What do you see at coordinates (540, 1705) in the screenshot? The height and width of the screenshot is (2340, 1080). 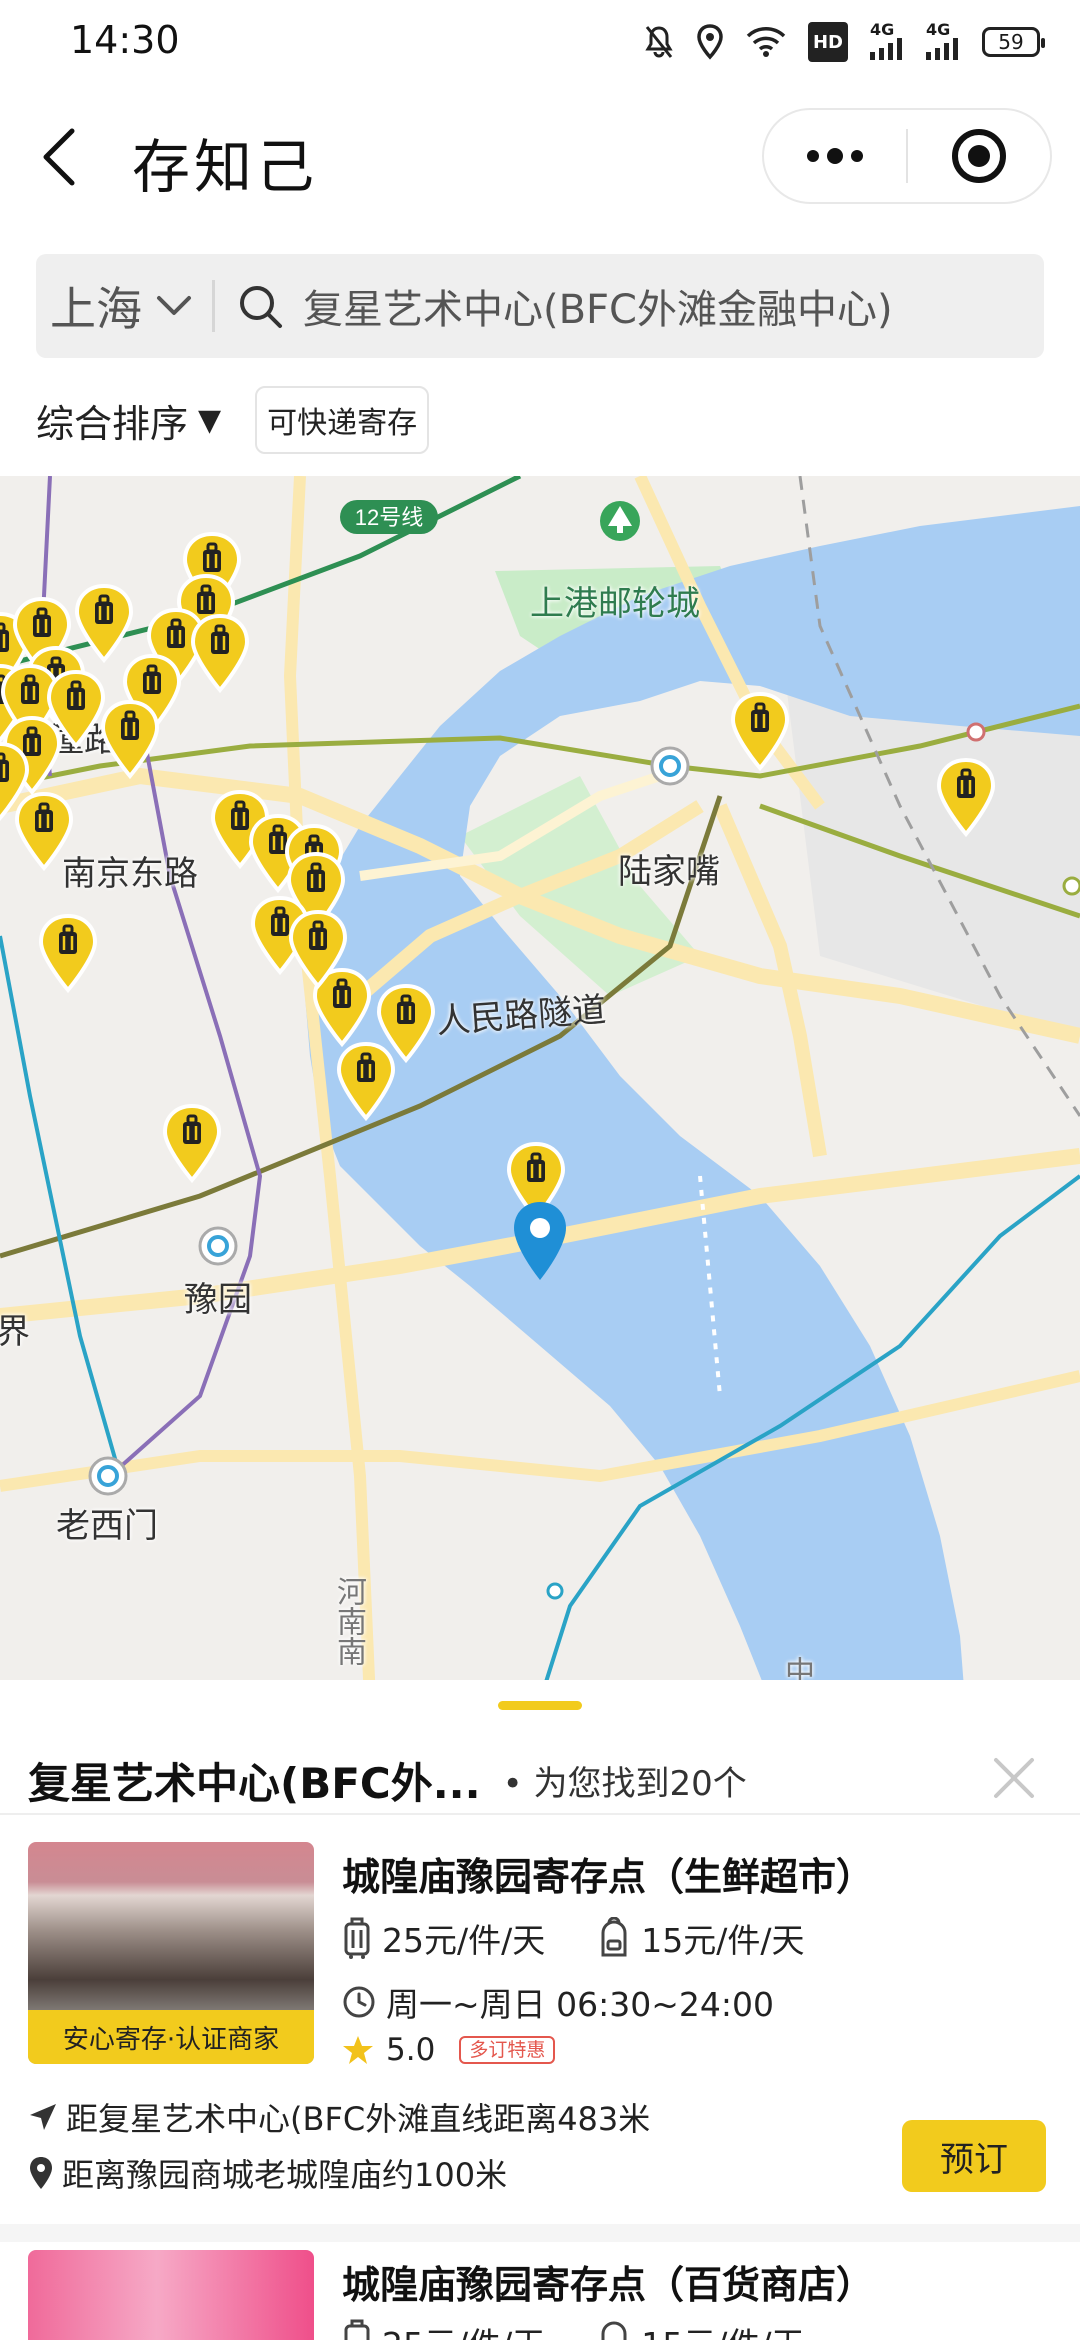 I see `sheet-drag-handle` at bounding box center [540, 1705].